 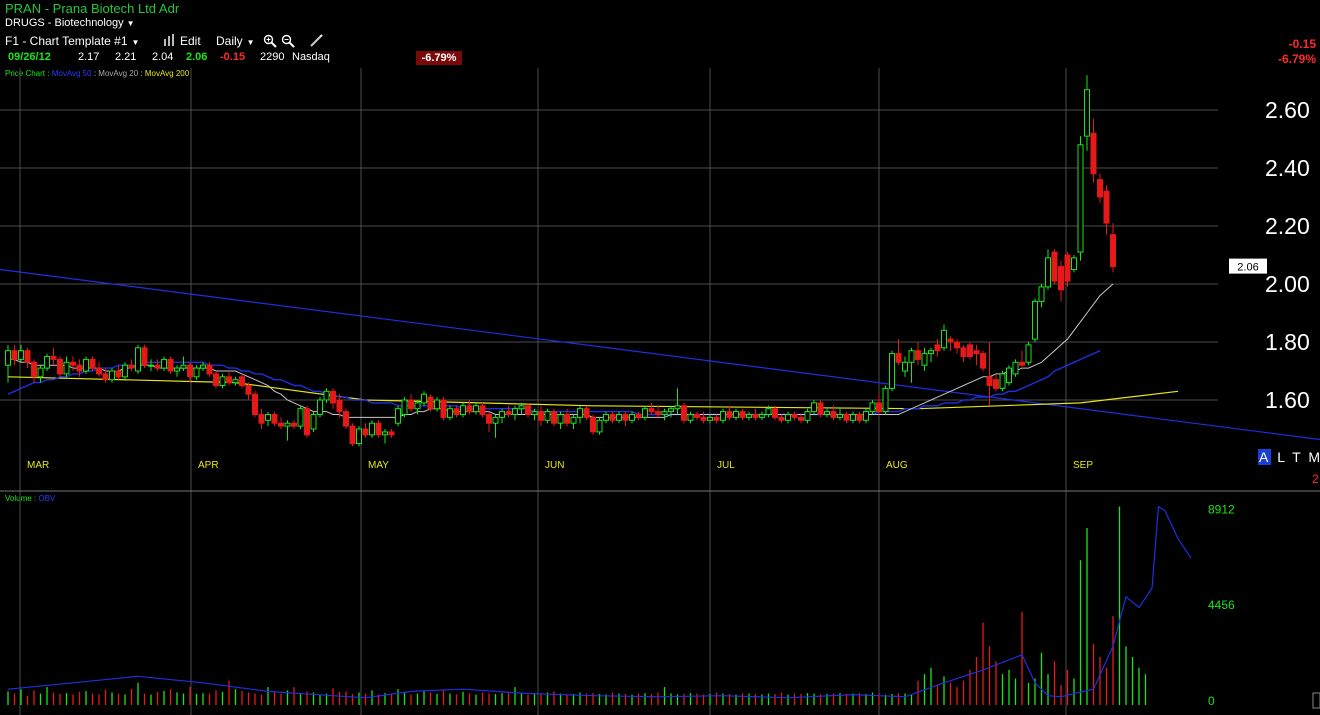 What do you see at coordinates (378, 465) in the screenshot?
I see `month-label: MAY` at bounding box center [378, 465].